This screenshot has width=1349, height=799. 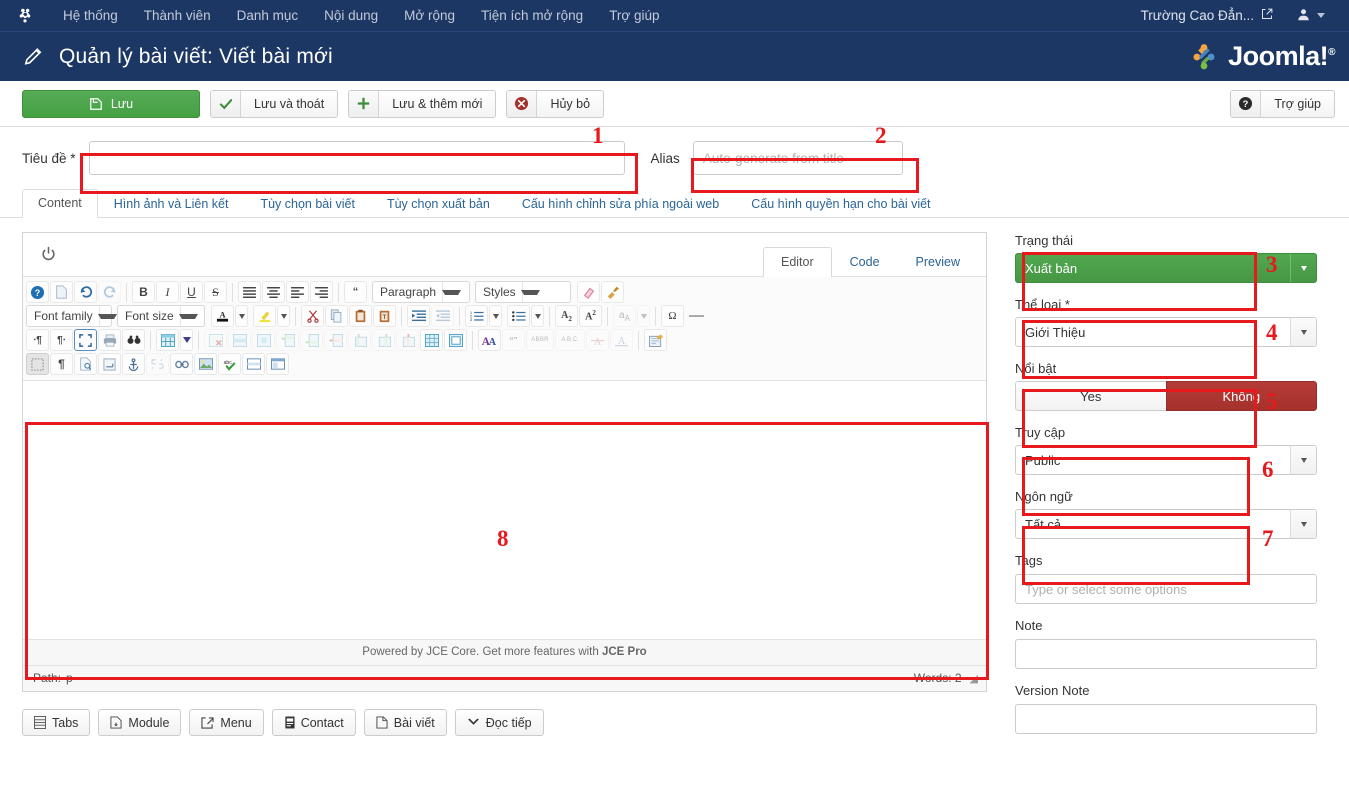 I want to click on align-justify-icon, so click(x=249, y=292).